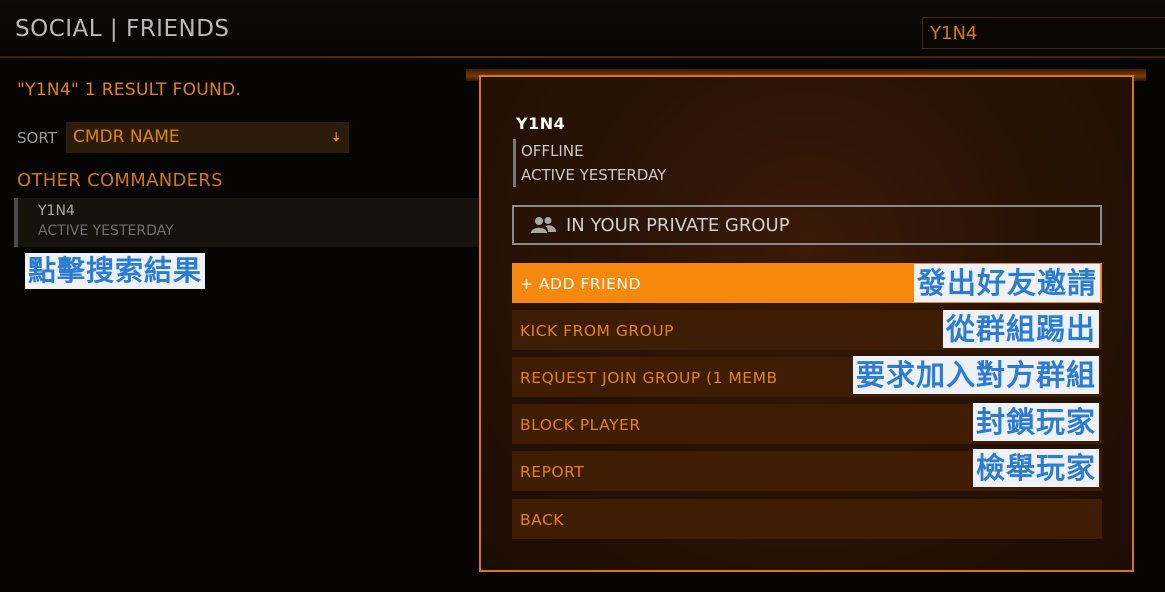 This screenshot has height=592, width=1165. Describe the element at coordinates (37, 138) in the screenshot. I see `sort-label: SORT` at that location.